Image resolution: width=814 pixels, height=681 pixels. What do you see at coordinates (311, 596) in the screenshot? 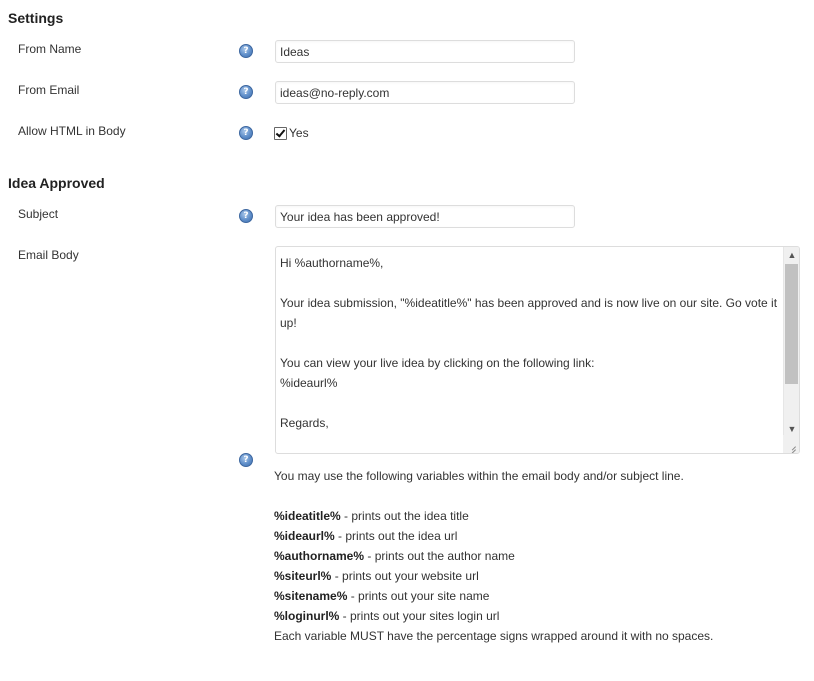
I see `variable-name: %sitename%` at bounding box center [311, 596].